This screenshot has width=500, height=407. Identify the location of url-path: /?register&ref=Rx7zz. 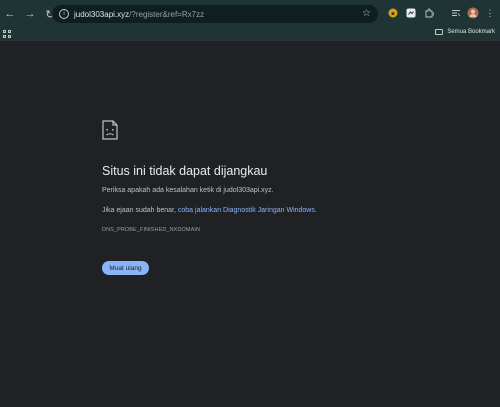
(167, 14).